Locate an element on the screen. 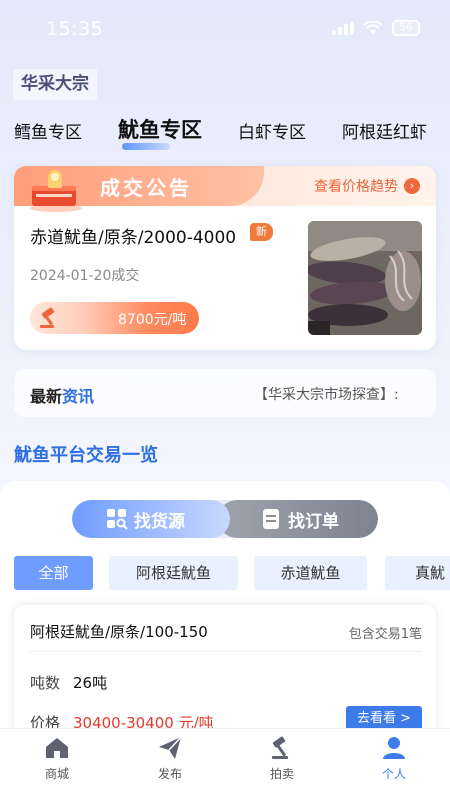 The width and height of the screenshot is (450, 800). news-marquee-text: 【华采大宗市场探查】: is located at coordinates (339, 394).